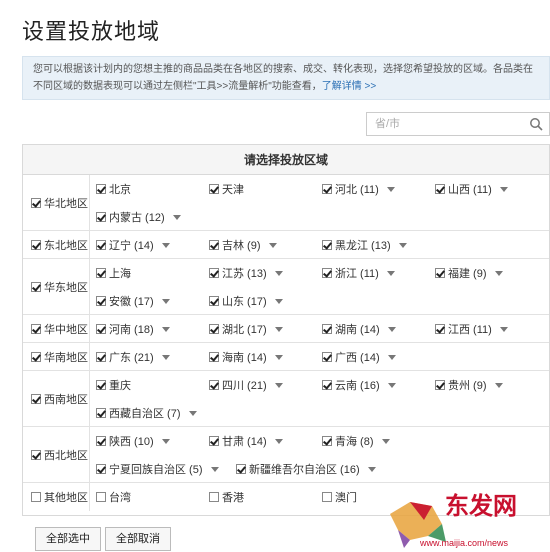 This screenshot has height=552, width=550. I want to click on select-all-button: 全部选中, so click(68, 539).